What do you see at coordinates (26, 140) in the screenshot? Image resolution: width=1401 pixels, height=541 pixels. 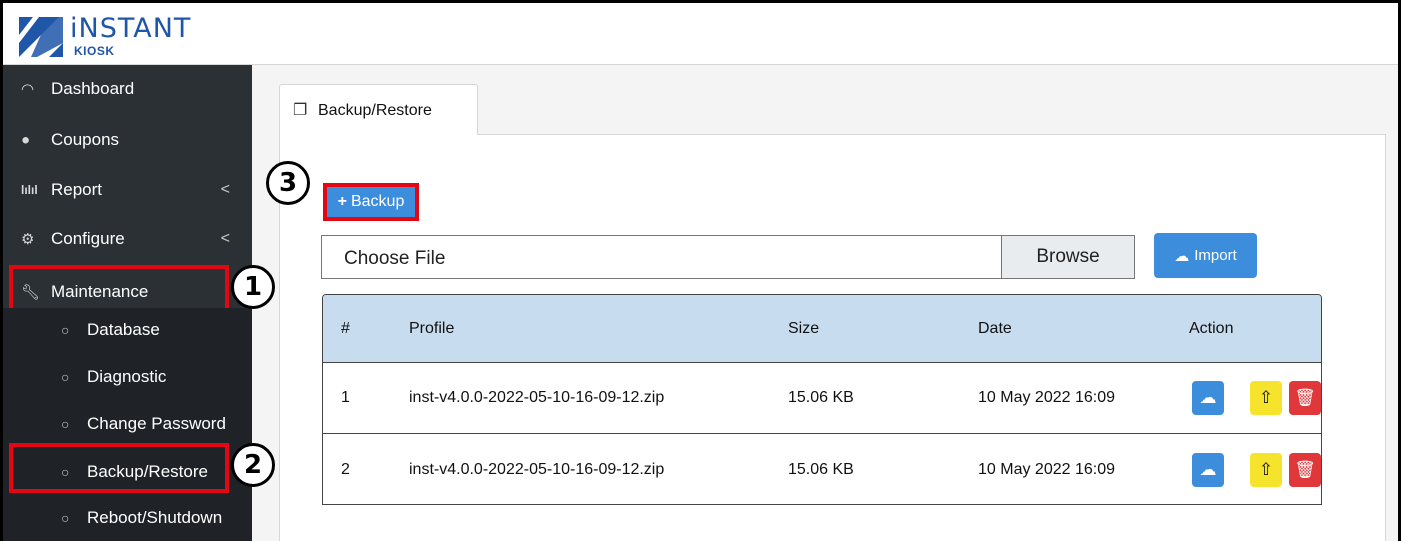 I see `tag-icon: ●` at bounding box center [26, 140].